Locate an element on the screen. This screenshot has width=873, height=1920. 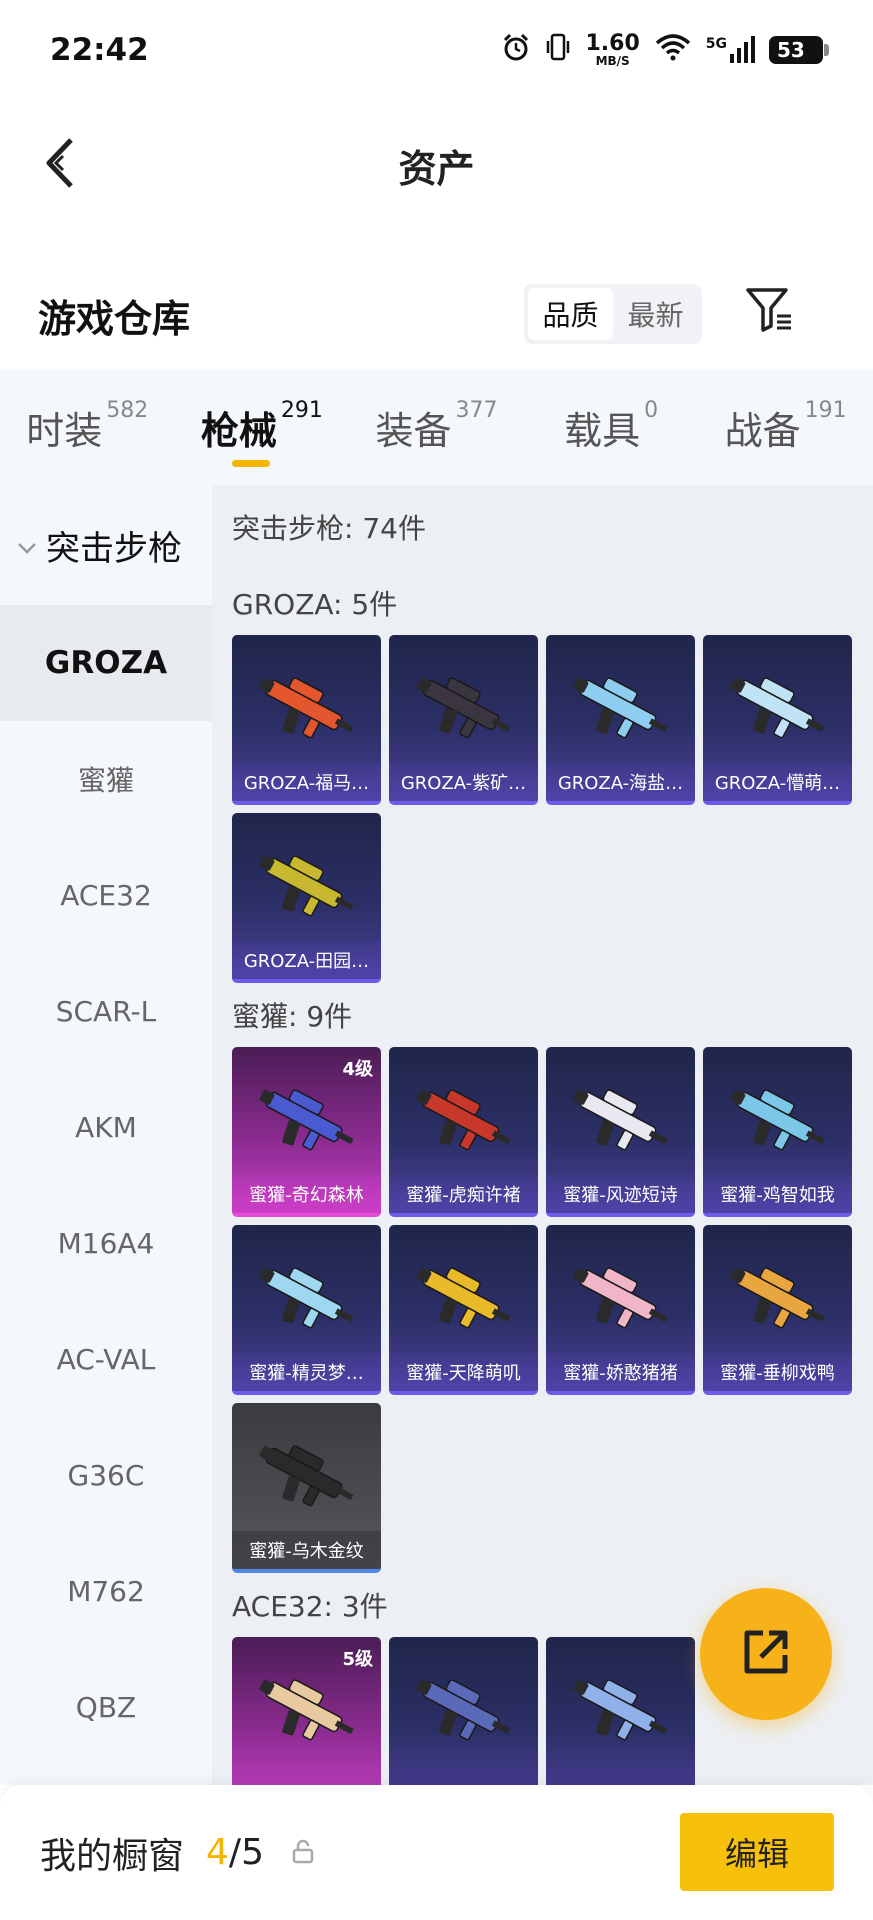
back-button is located at coordinates (60, 165).